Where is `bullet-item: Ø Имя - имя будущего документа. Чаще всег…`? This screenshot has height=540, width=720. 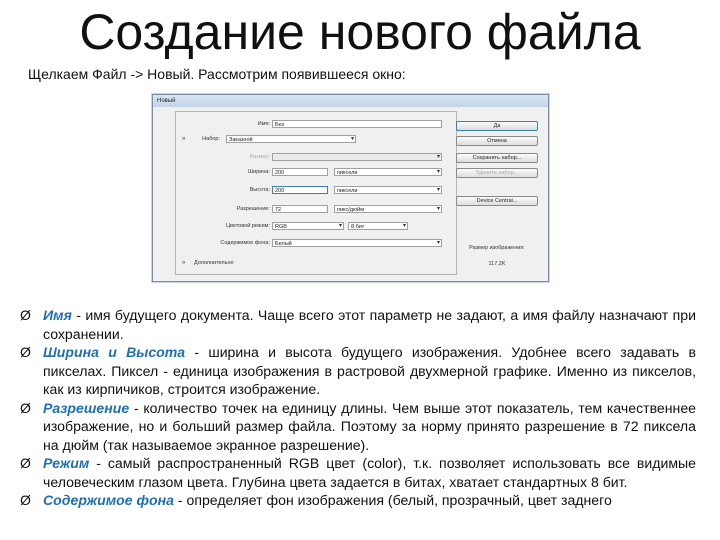
bullet-item: Ø Имя - имя будущего документа. Чаще всег… is located at coordinates (358, 324).